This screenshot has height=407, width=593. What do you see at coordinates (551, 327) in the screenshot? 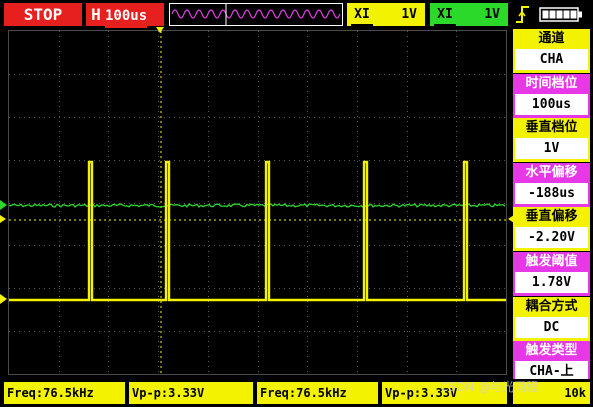
I see `menu-item-value: DC` at bounding box center [551, 327].